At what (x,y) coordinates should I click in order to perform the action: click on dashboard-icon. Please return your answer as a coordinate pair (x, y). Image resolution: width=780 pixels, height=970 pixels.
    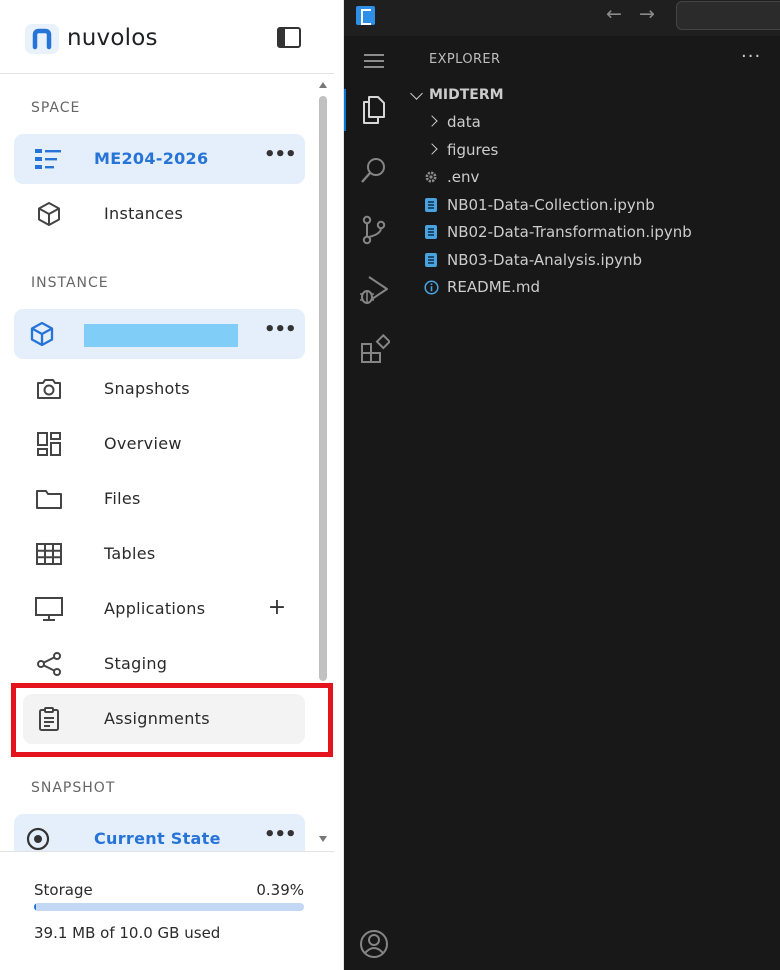
    Looking at the image, I should click on (49, 444).